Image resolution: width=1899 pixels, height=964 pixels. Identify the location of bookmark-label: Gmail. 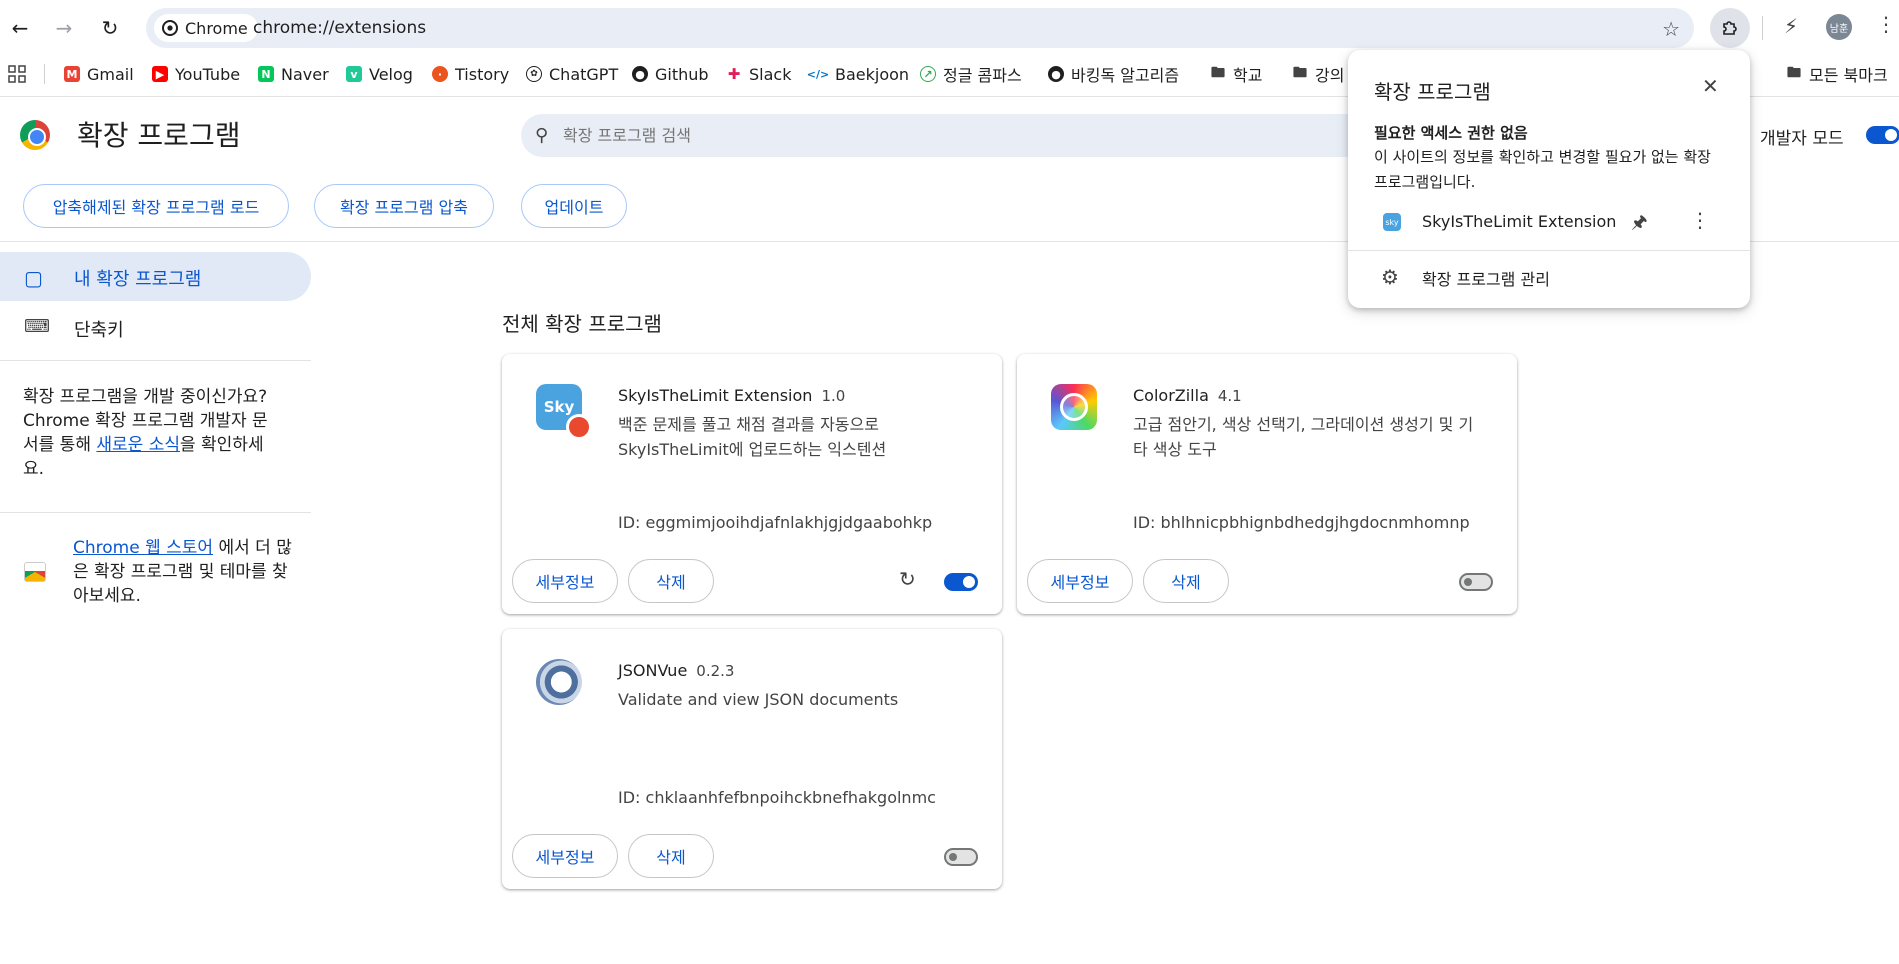
(110, 74).